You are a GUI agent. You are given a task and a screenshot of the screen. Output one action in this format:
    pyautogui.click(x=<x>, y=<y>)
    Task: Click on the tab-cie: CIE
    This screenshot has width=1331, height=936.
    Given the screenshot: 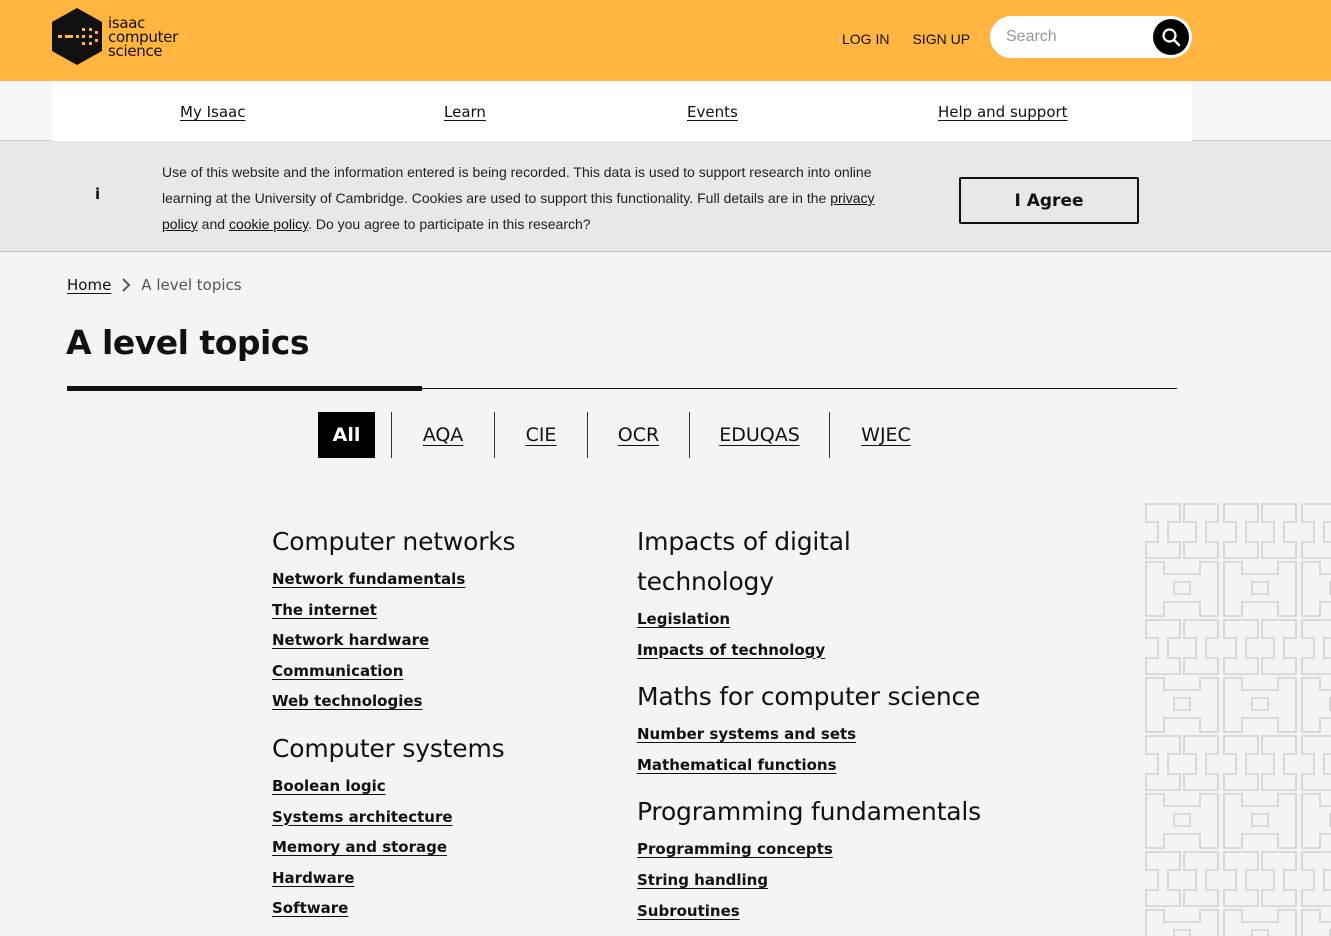 What is the action you would take?
    pyautogui.click(x=541, y=435)
    